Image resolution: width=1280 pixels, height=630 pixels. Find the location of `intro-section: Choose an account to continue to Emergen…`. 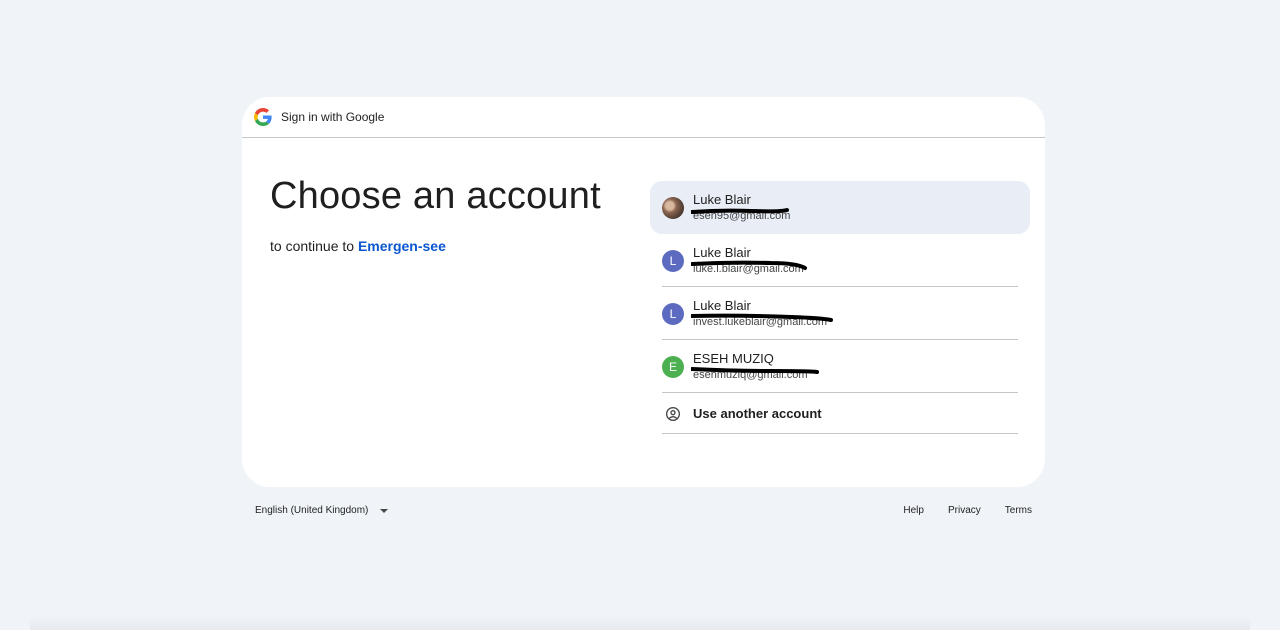

intro-section: Choose an account to continue to Emergen… is located at coordinates (435, 214).